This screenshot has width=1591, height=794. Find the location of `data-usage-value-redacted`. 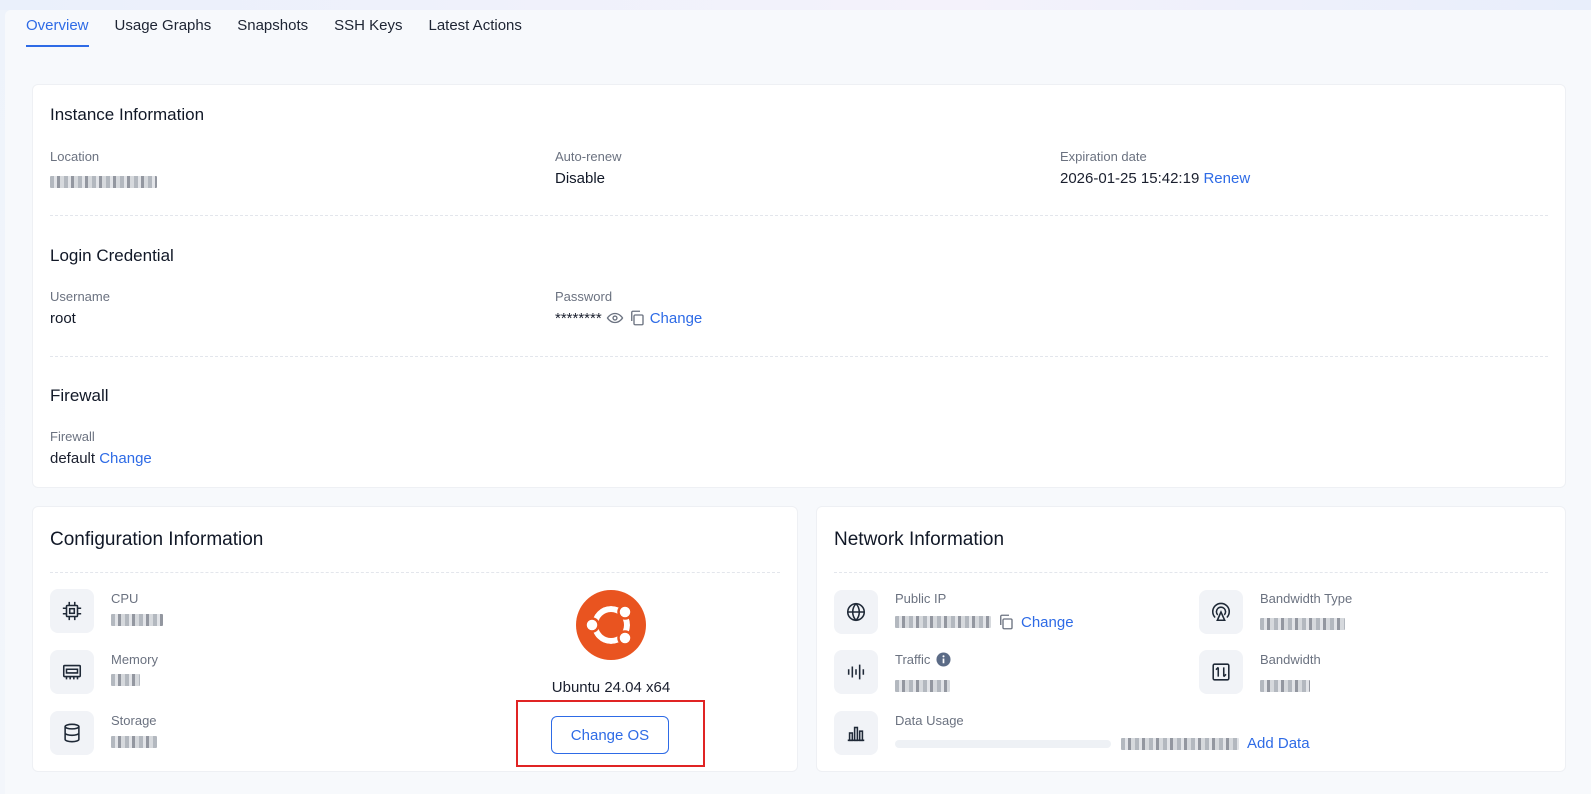

data-usage-value-redacted is located at coordinates (1180, 743).